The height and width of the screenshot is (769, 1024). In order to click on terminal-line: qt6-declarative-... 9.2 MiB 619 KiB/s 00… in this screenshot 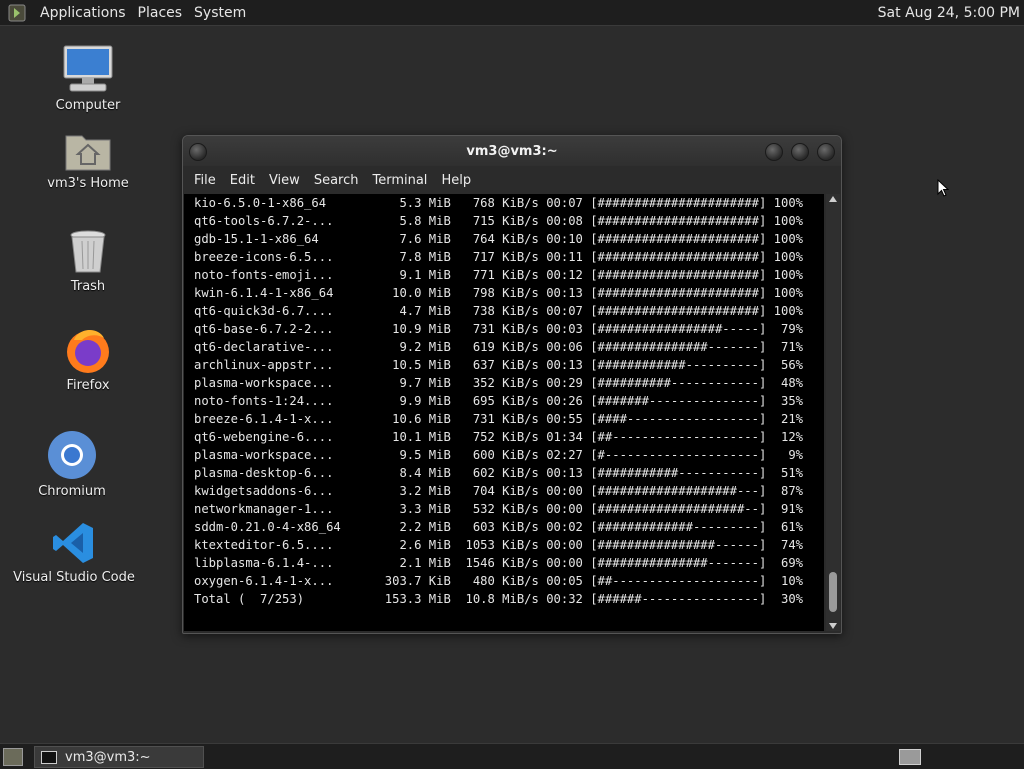, I will do `click(499, 347)`.